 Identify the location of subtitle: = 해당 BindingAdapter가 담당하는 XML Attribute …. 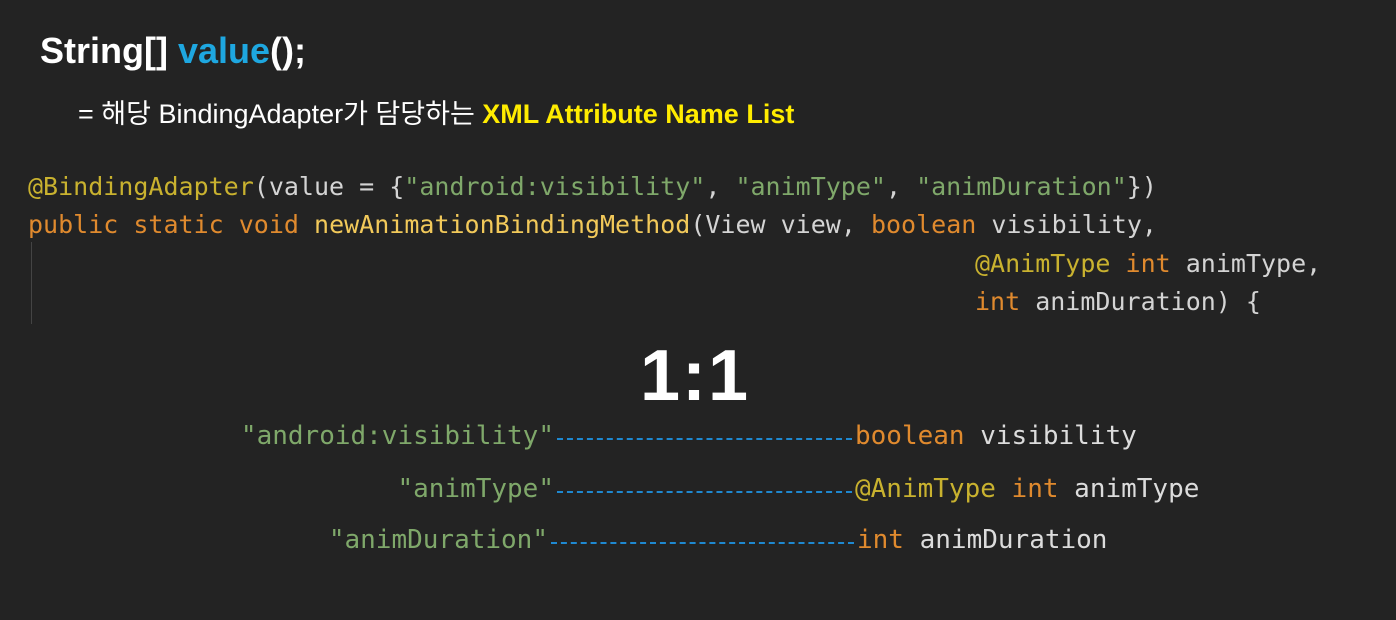
(436, 111).